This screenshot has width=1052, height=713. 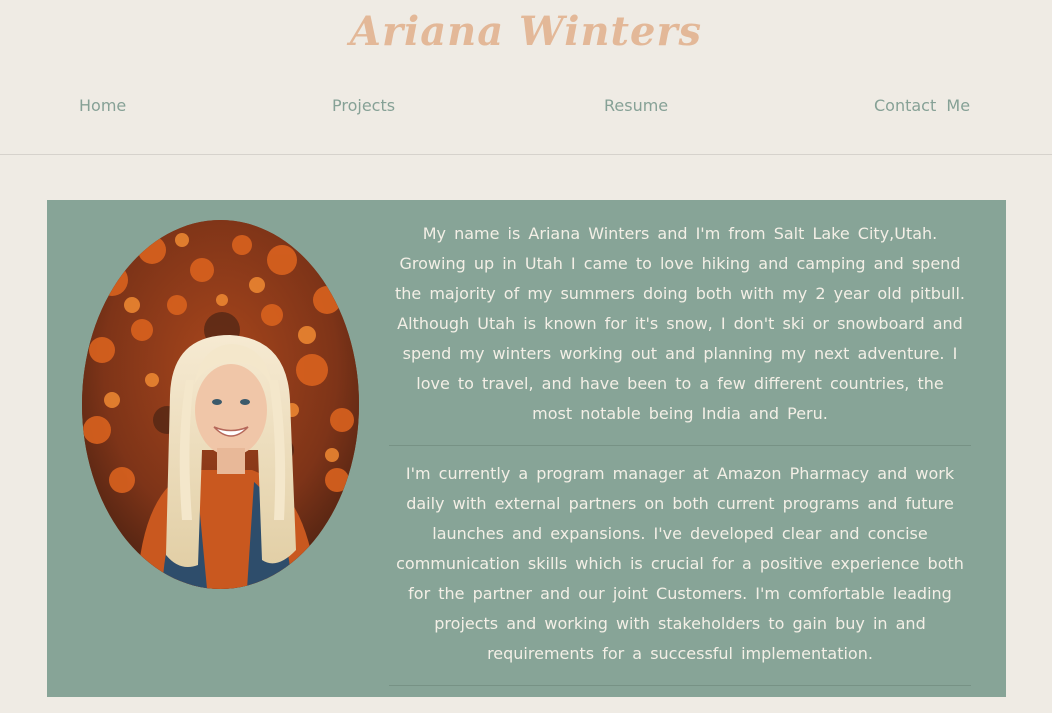 What do you see at coordinates (526, 31) in the screenshot?
I see `site-title: Ariana Winters` at bounding box center [526, 31].